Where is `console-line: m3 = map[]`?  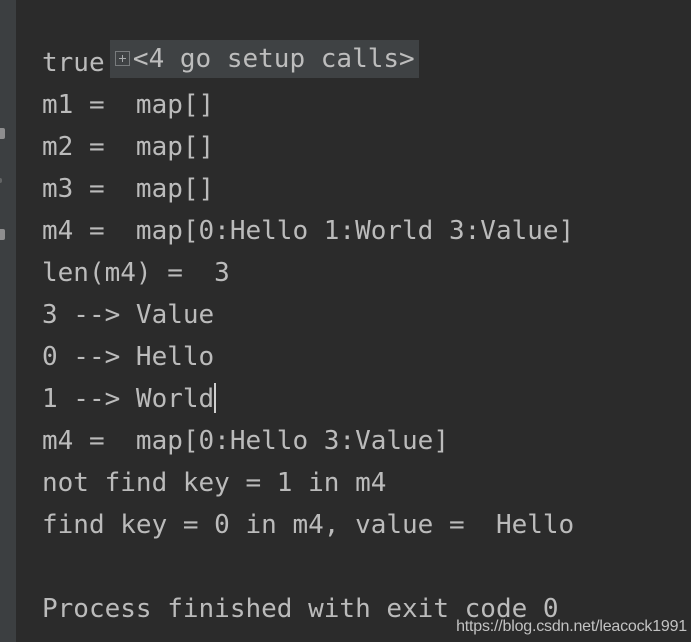 console-line: m3 = map[] is located at coordinates (115, 189).